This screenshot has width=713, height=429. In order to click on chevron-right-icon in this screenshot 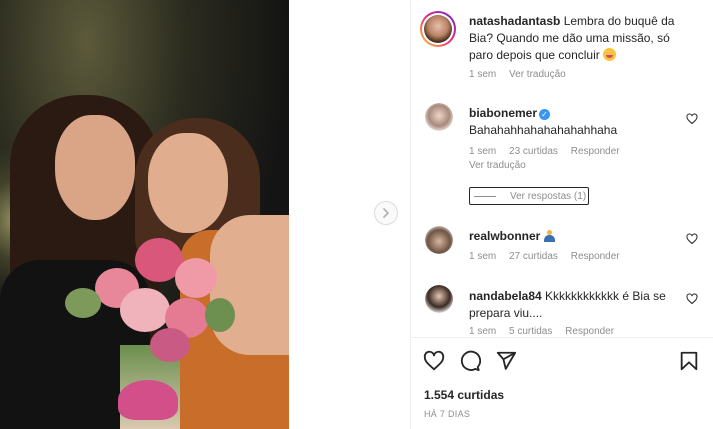, I will do `click(386, 213)`.